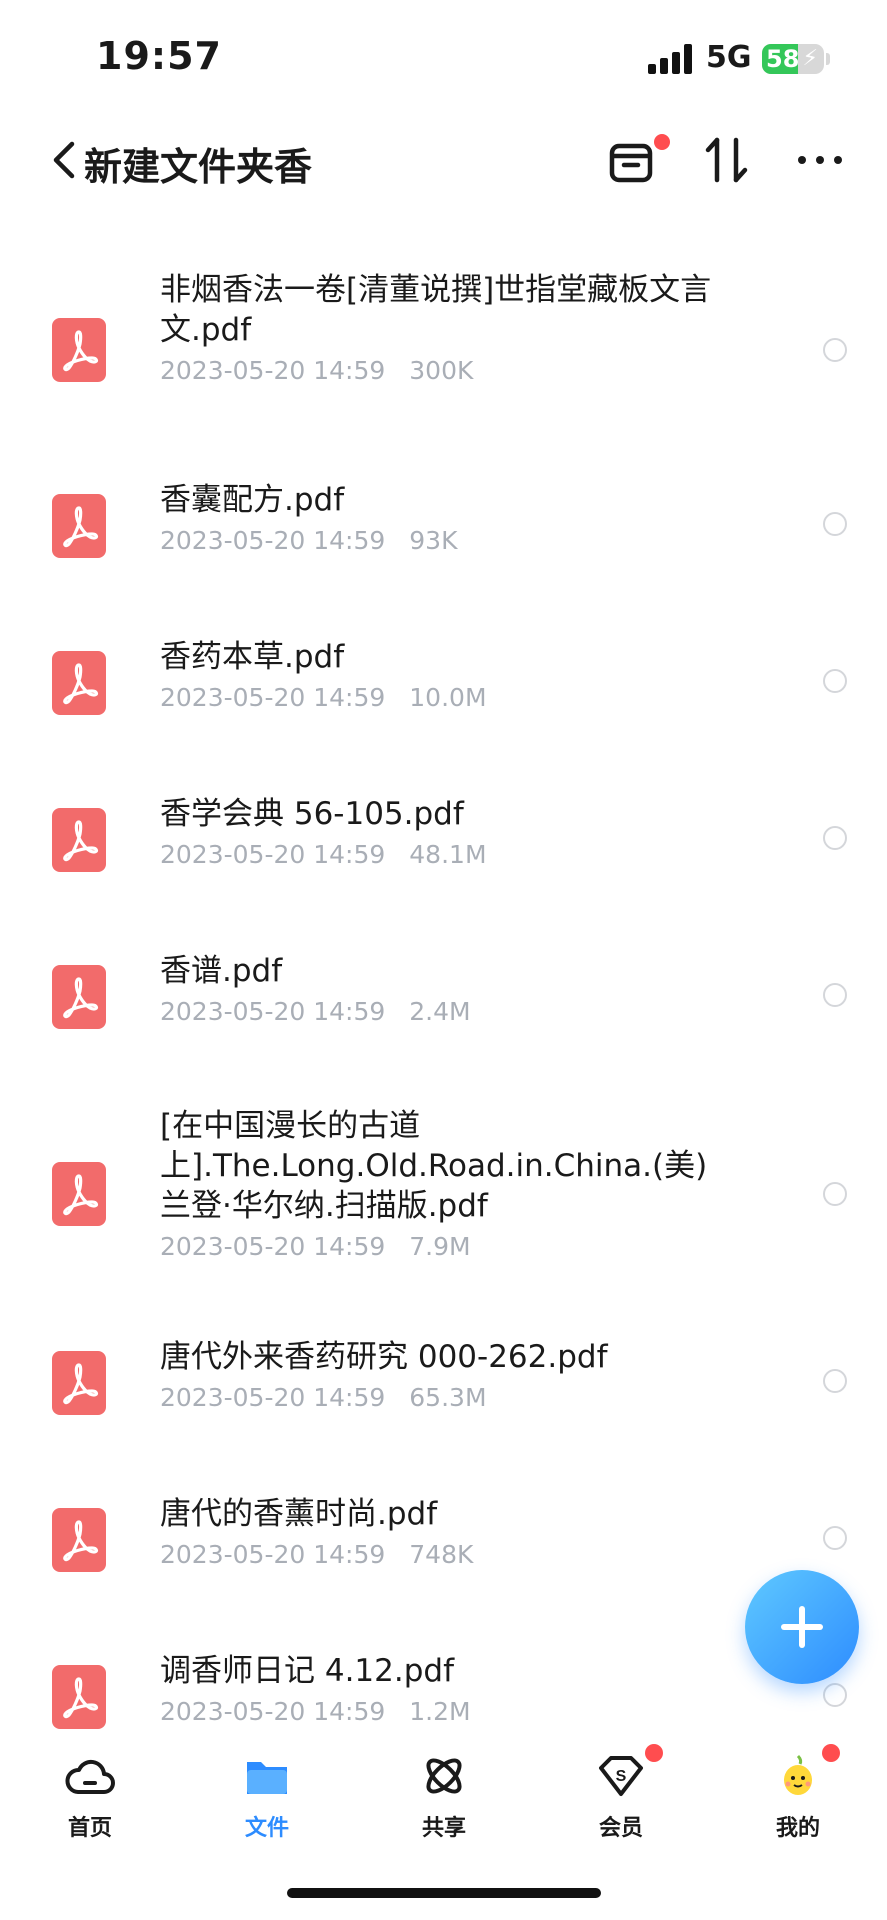 The image size is (887, 1920). Describe the element at coordinates (299, 1514) in the screenshot. I see `file-name: 唐代的香薰时尚.pdf` at that location.